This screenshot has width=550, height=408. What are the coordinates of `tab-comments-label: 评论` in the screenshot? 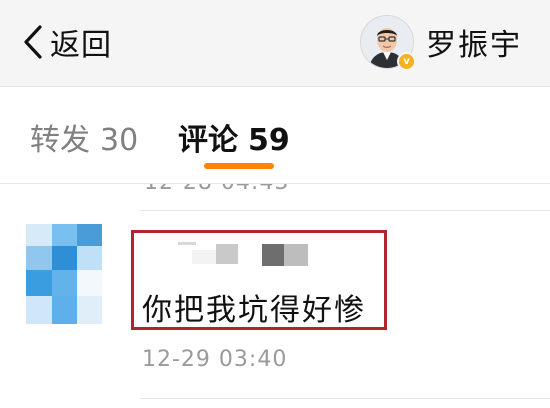 It's located at (208, 140).